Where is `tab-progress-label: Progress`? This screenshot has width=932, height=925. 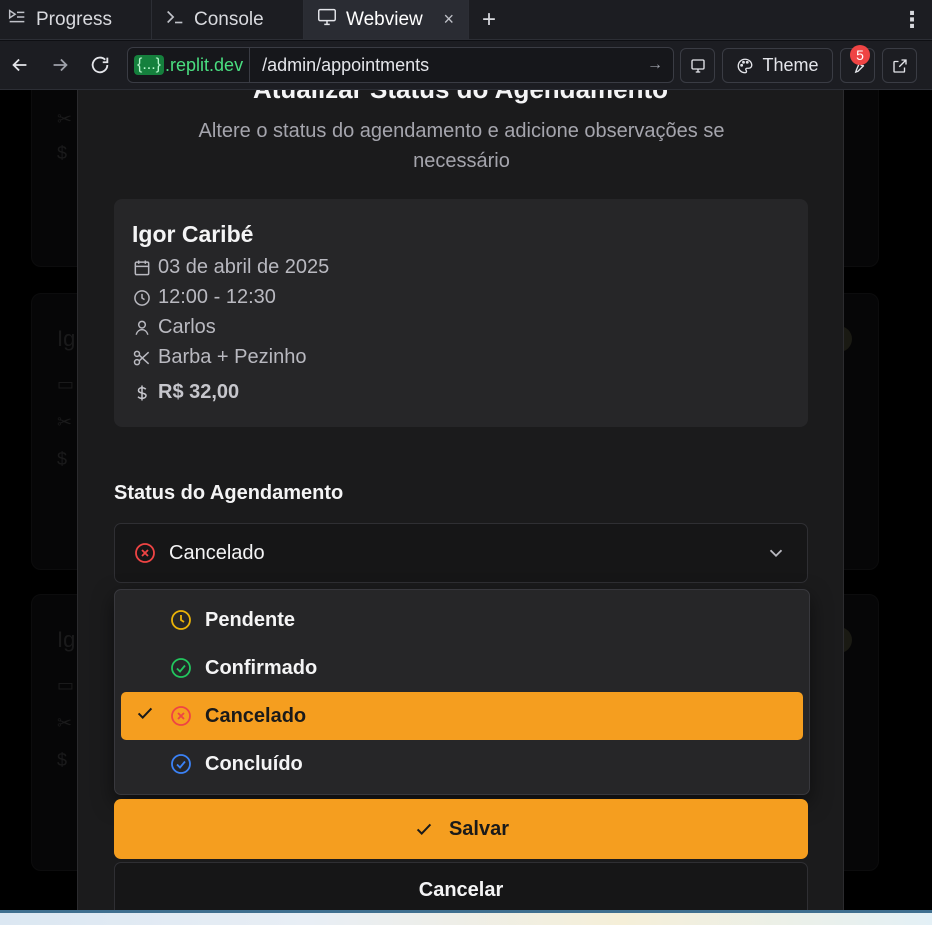
tab-progress-label: Progress is located at coordinates (74, 19).